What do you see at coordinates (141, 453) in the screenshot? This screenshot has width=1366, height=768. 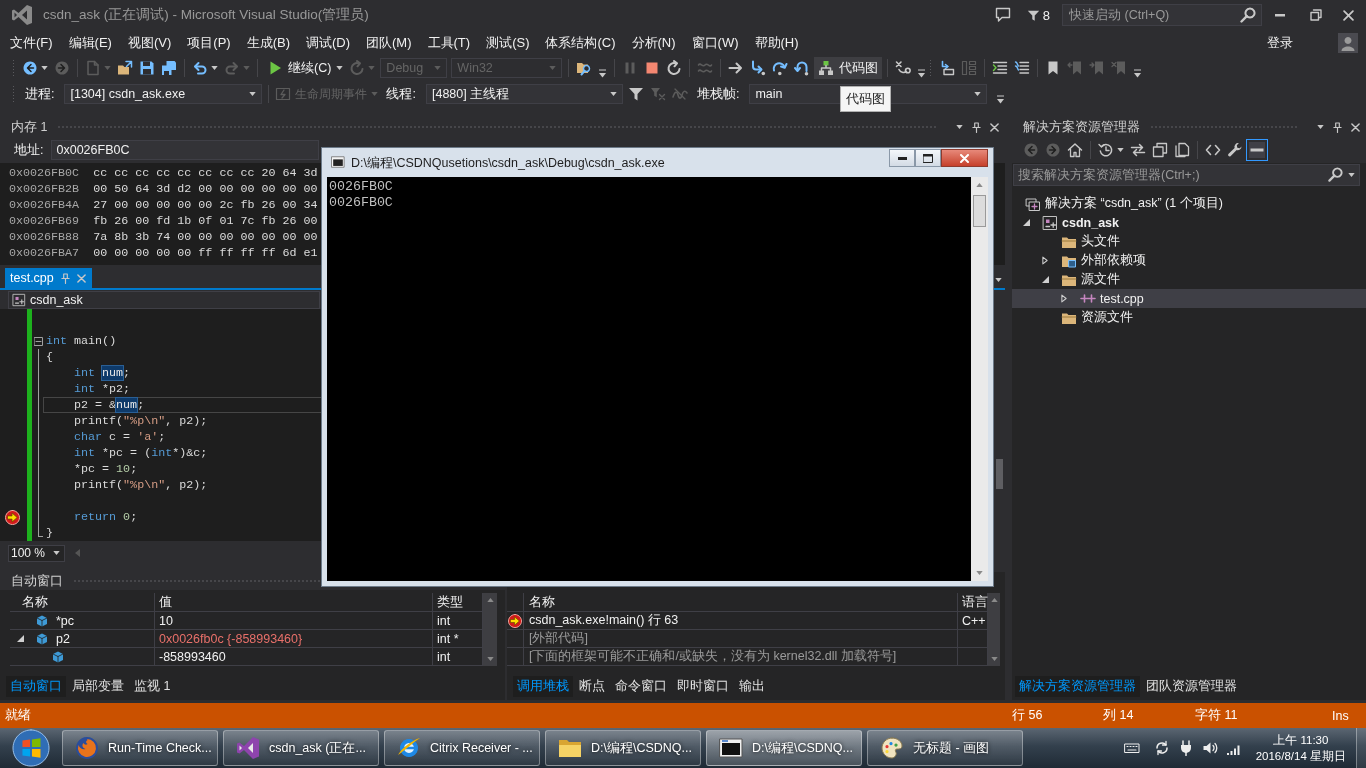 I see `code-line: int *pc = (int*)&c;` at bounding box center [141, 453].